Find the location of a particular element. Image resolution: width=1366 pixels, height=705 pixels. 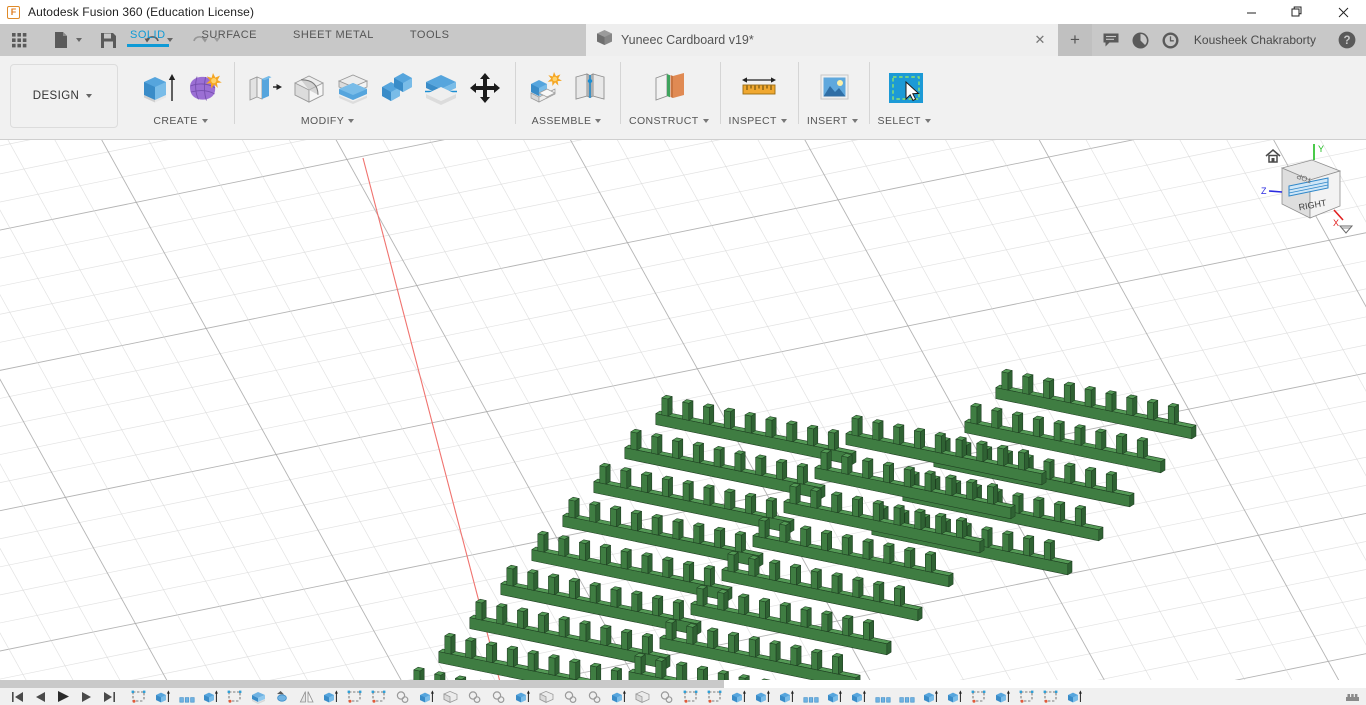

panel-create-label: CREATE is located at coordinates (181, 121).